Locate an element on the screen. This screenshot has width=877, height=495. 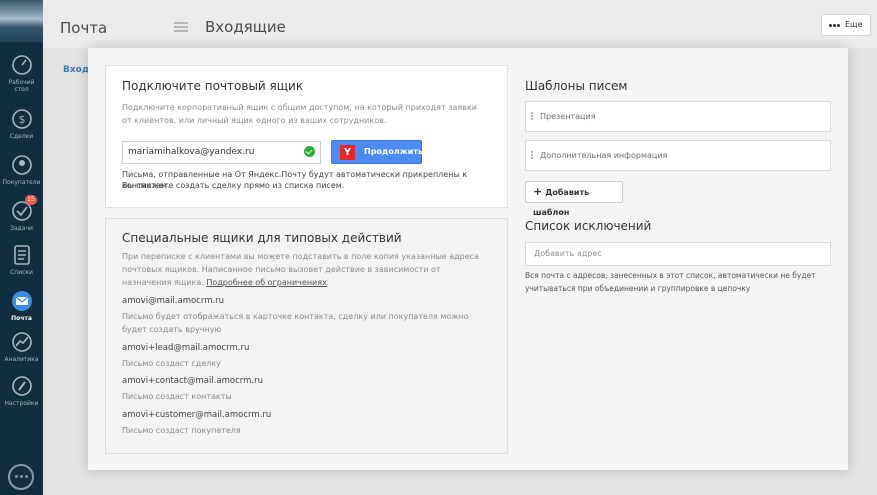
exclusion-address-input: Добавить адрес is located at coordinates (678, 254).